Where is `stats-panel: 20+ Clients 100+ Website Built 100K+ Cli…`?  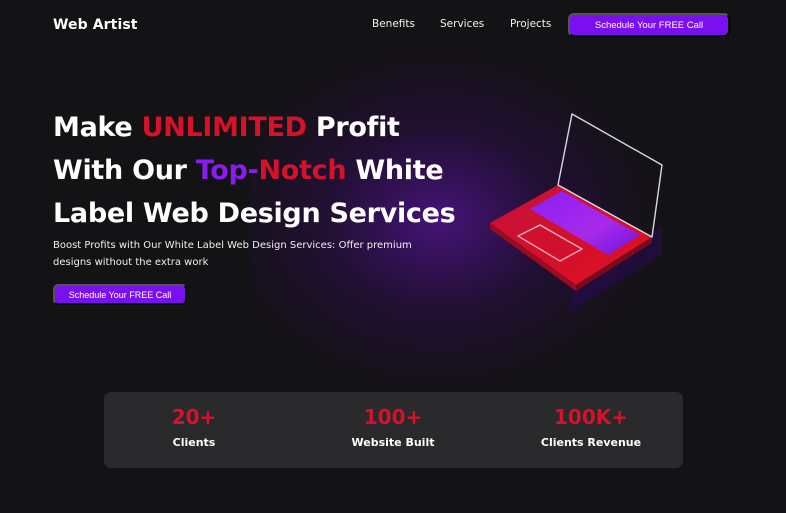 stats-panel: 20+ Clients 100+ Website Built 100K+ Cli… is located at coordinates (393, 430).